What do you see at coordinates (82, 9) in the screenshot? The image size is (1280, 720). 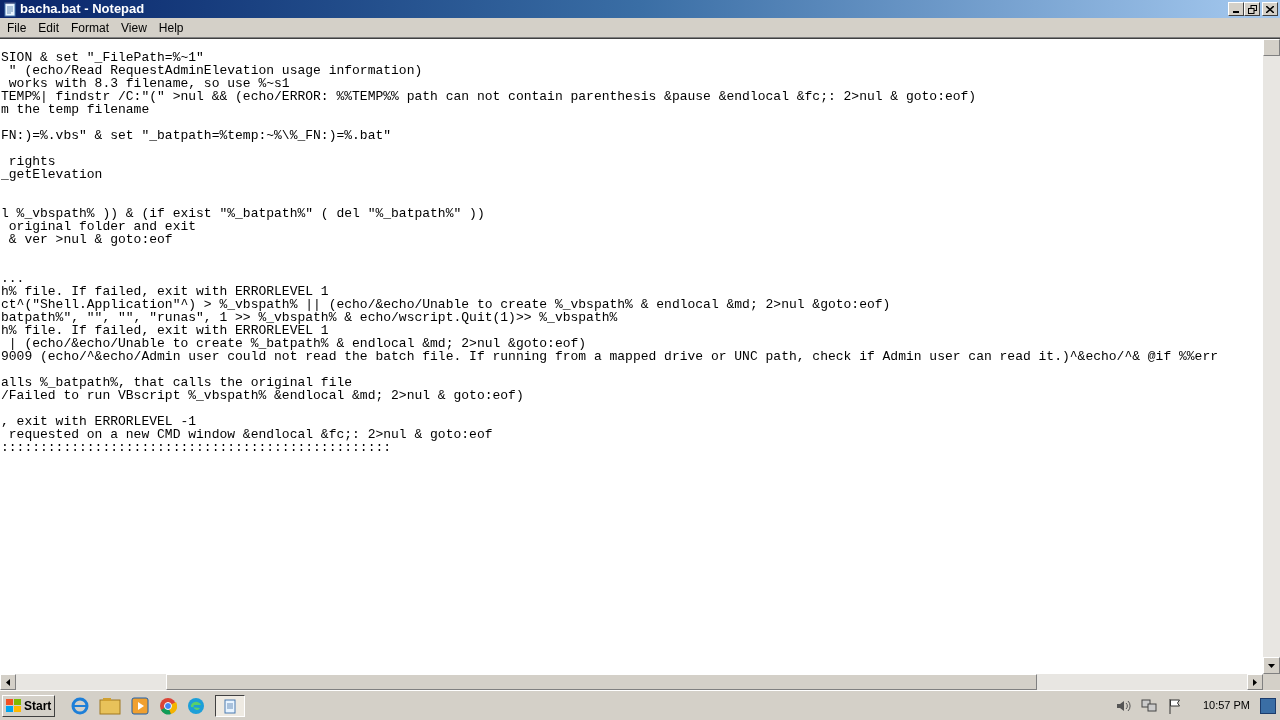 I see `window-title: bacha.bat - Notepad` at bounding box center [82, 9].